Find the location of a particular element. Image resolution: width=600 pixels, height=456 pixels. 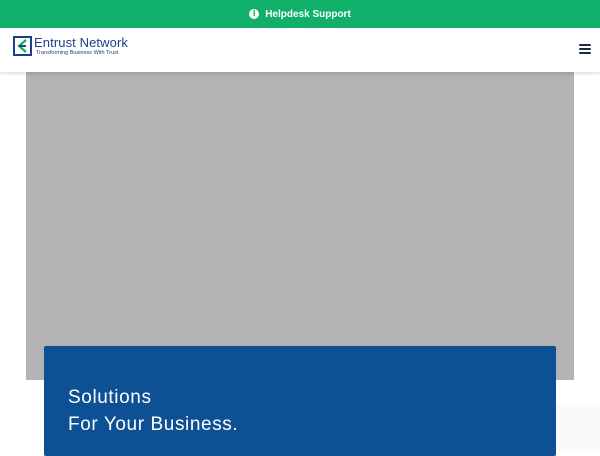

hamburger-menu-icon is located at coordinates (585, 49).